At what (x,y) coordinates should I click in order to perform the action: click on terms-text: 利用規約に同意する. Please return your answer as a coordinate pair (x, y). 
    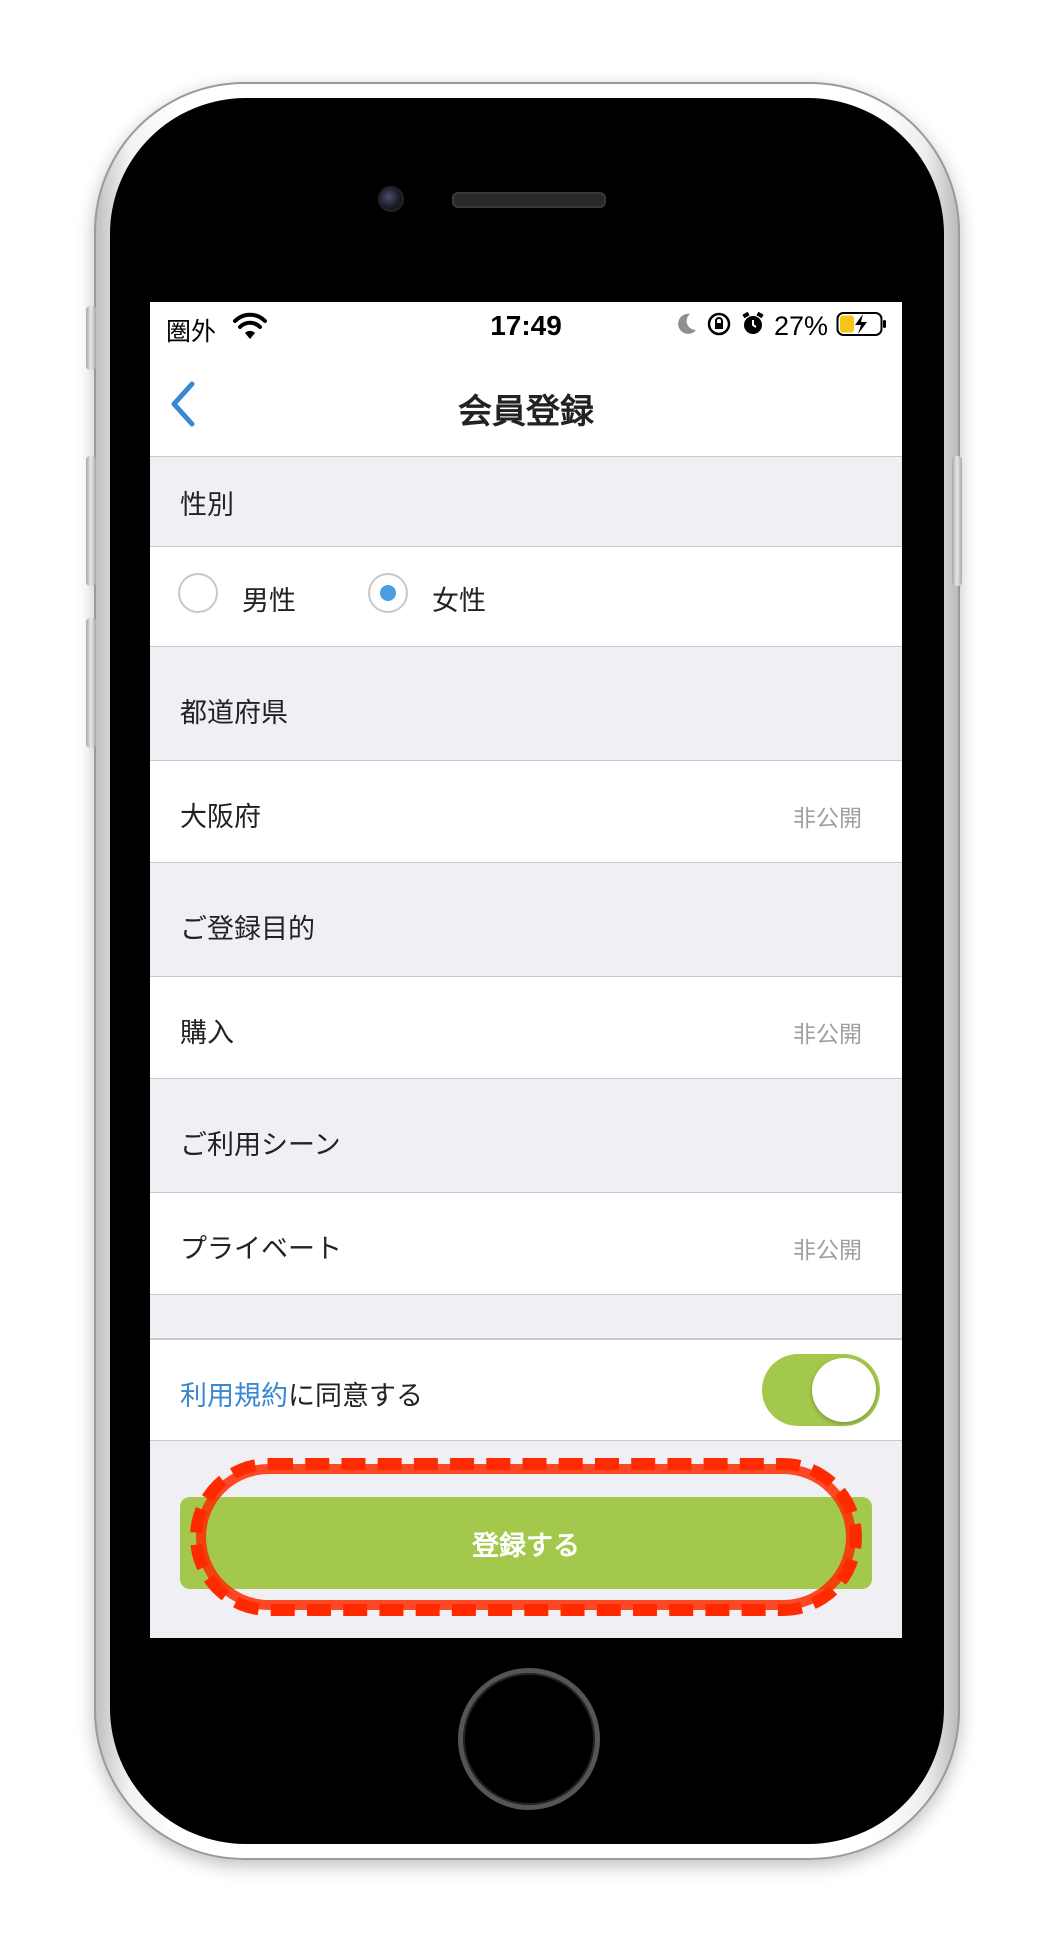
    Looking at the image, I should click on (301, 1393).